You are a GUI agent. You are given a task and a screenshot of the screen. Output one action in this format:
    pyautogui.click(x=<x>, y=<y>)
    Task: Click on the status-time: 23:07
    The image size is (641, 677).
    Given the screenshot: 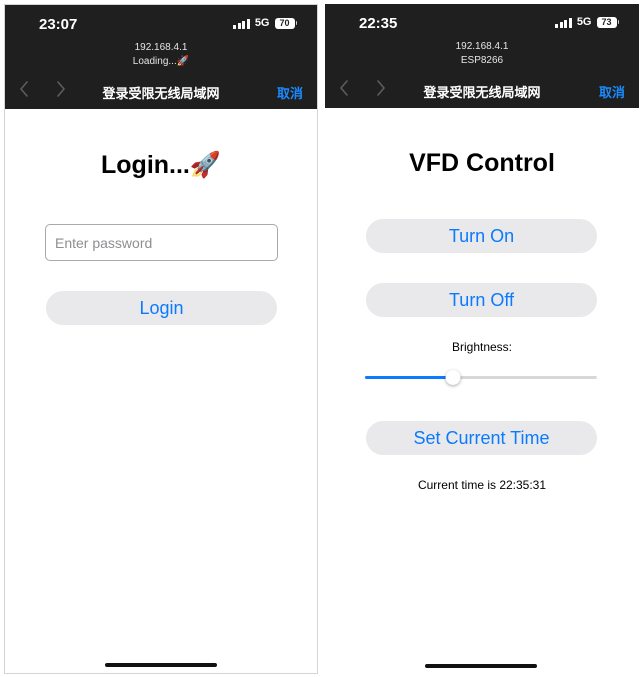 What is the action you would take?
    pyautogui.click(x=58, y=24)
    